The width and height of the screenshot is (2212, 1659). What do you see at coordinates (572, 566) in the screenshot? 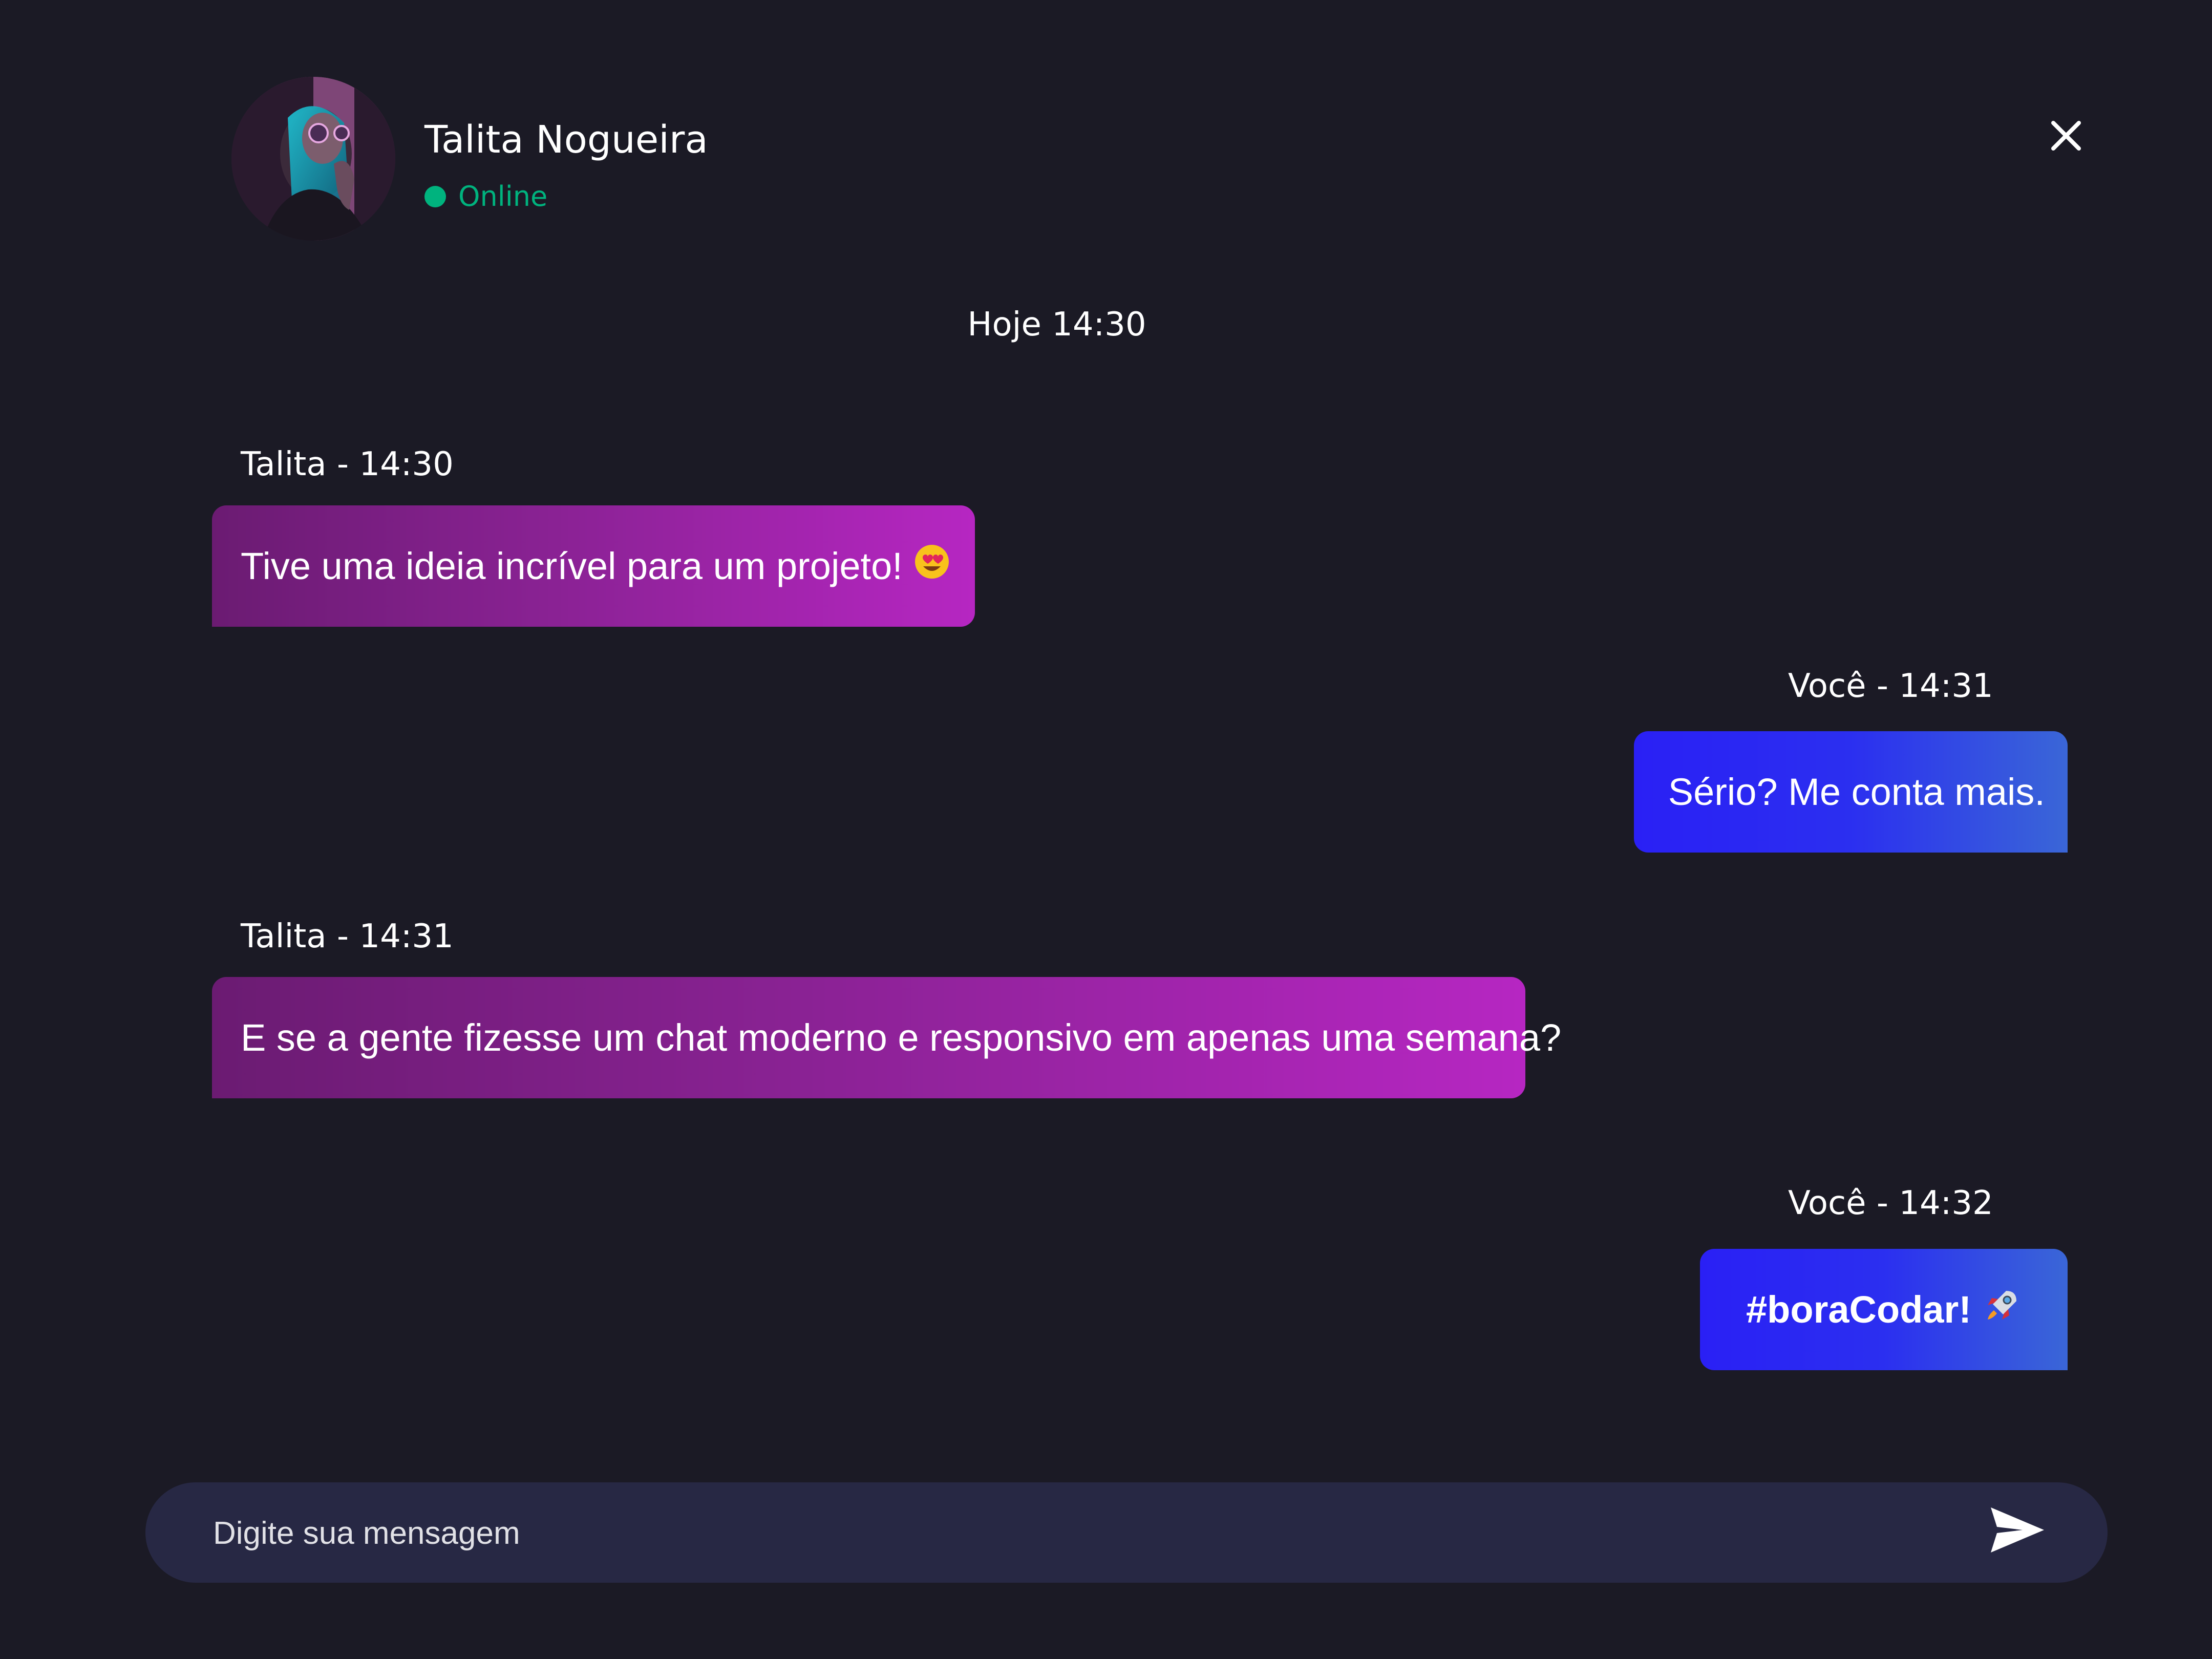
I see `message-text: Tive uma ideia incrível para um projeto!` at bounding box center [572, 566].